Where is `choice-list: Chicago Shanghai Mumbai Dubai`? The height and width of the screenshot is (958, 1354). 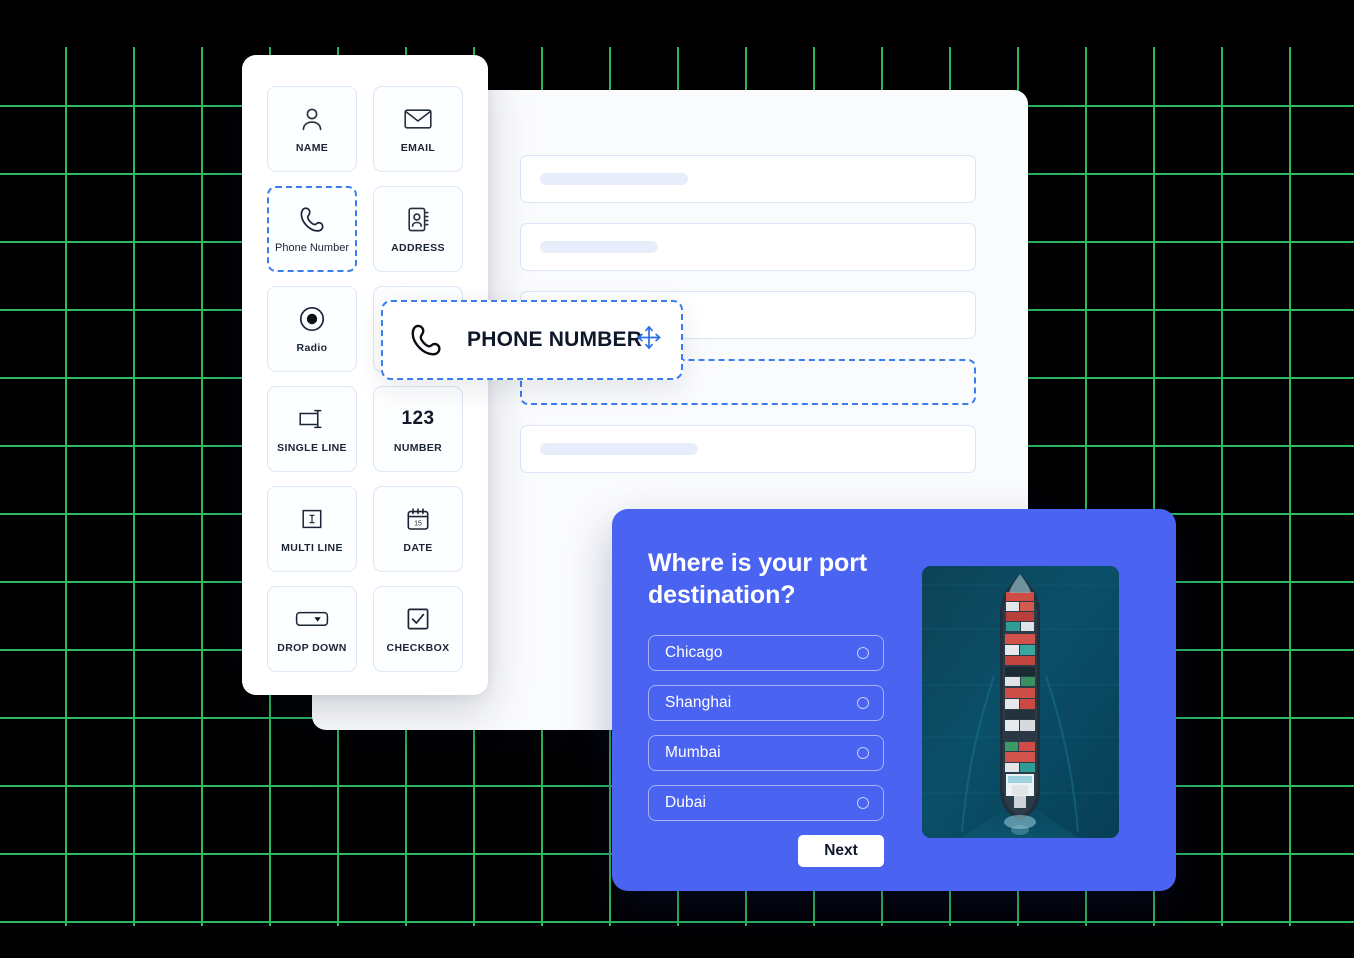 choice-list: Chicago Shanghai Mumbai Dubai is located at coordinates (766, 728).